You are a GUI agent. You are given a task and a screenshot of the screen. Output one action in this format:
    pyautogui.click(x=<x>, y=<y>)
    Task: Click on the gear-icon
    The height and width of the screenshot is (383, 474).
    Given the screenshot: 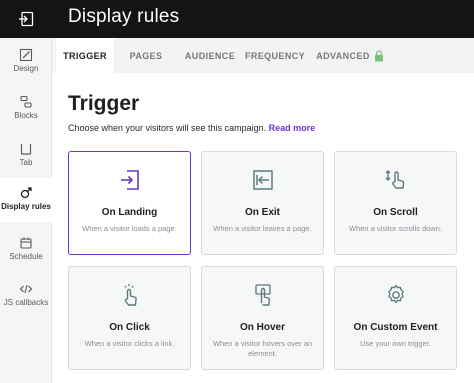 What is the action you would take?
    pyautogui.click(x=395, y=294)
    